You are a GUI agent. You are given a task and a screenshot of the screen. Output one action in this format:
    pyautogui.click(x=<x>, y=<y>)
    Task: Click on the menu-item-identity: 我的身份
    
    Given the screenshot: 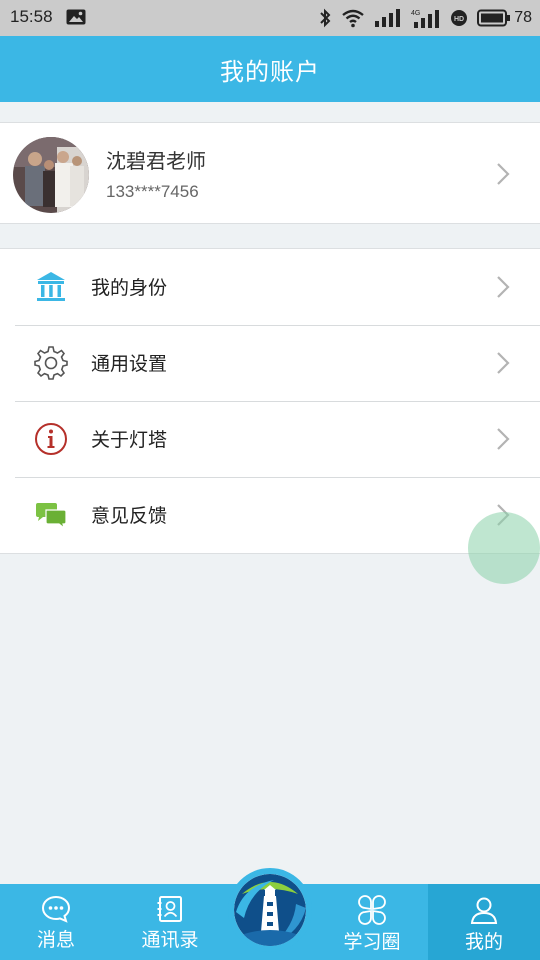 What is the action you would take?
    pyautogui.click(x=270, y=287)
    